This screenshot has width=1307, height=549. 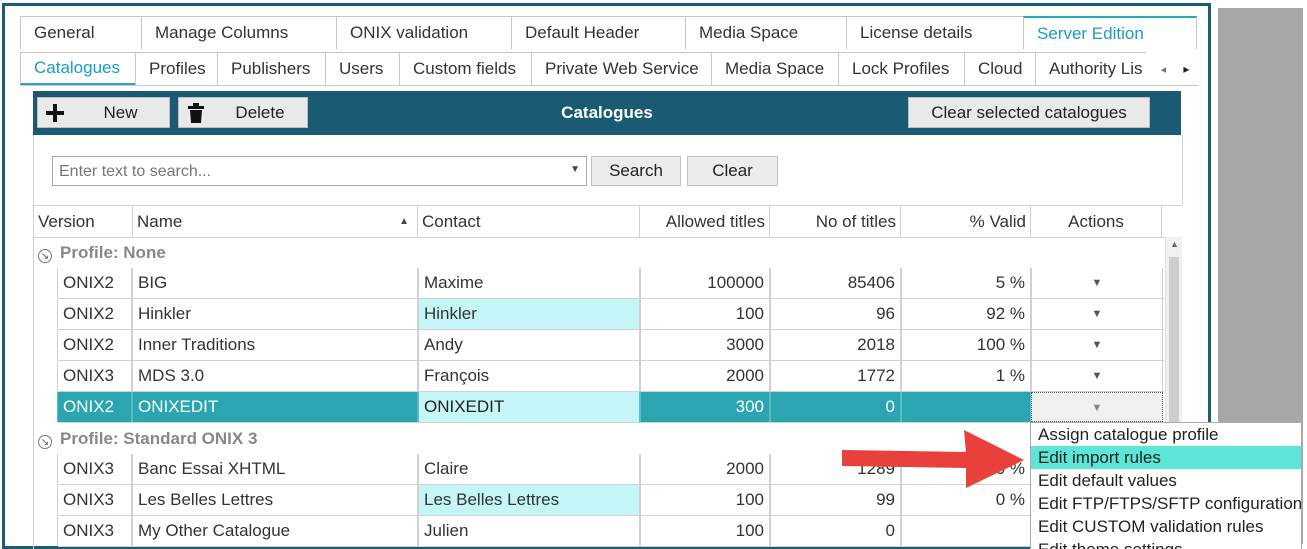 I want to click on column-header-name-label: Name, so click(x=160, y=221).